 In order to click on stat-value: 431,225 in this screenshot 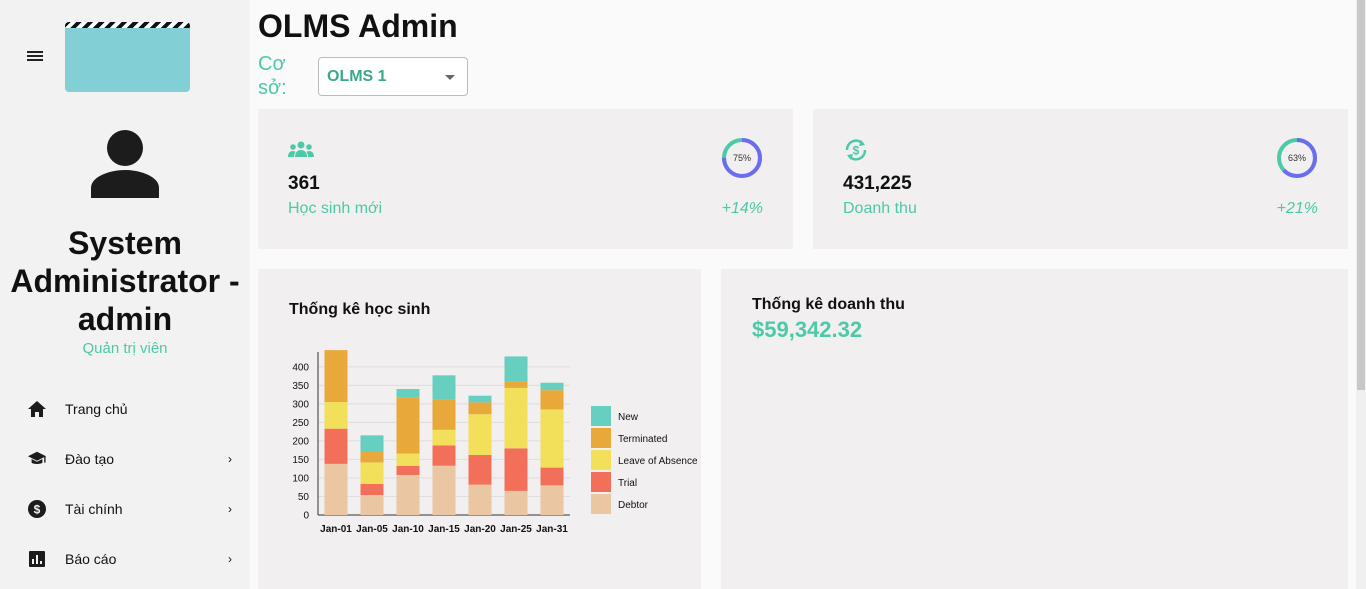, I will do `click(877, 183)`.